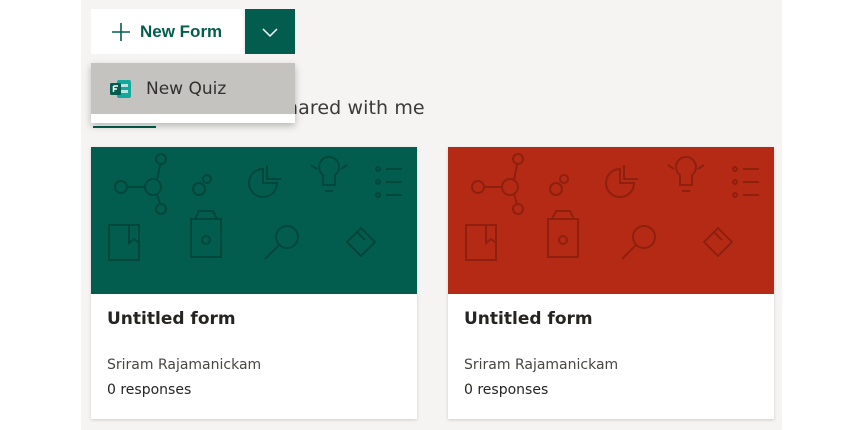 This screenshot has width=863, height=430. I want to click on chevron-down-icon, so click(270, 32).